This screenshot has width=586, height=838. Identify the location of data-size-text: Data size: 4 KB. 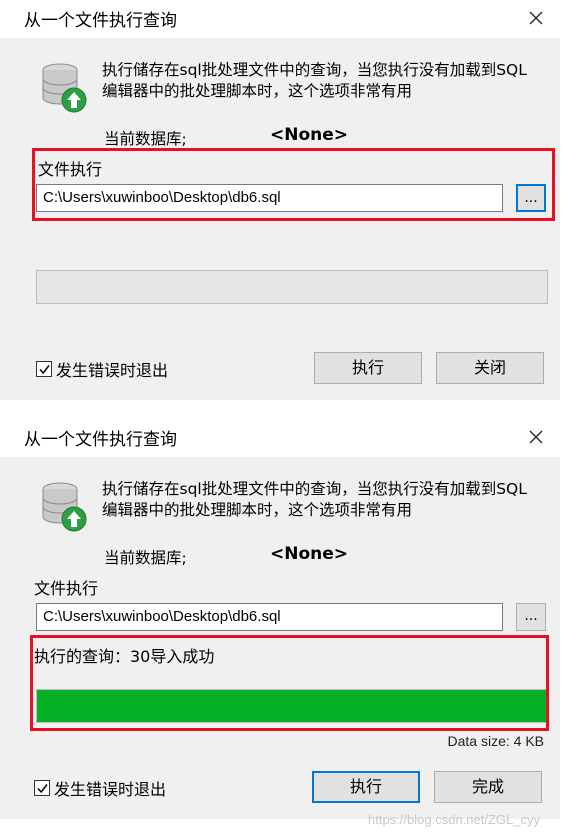
(496, 741).